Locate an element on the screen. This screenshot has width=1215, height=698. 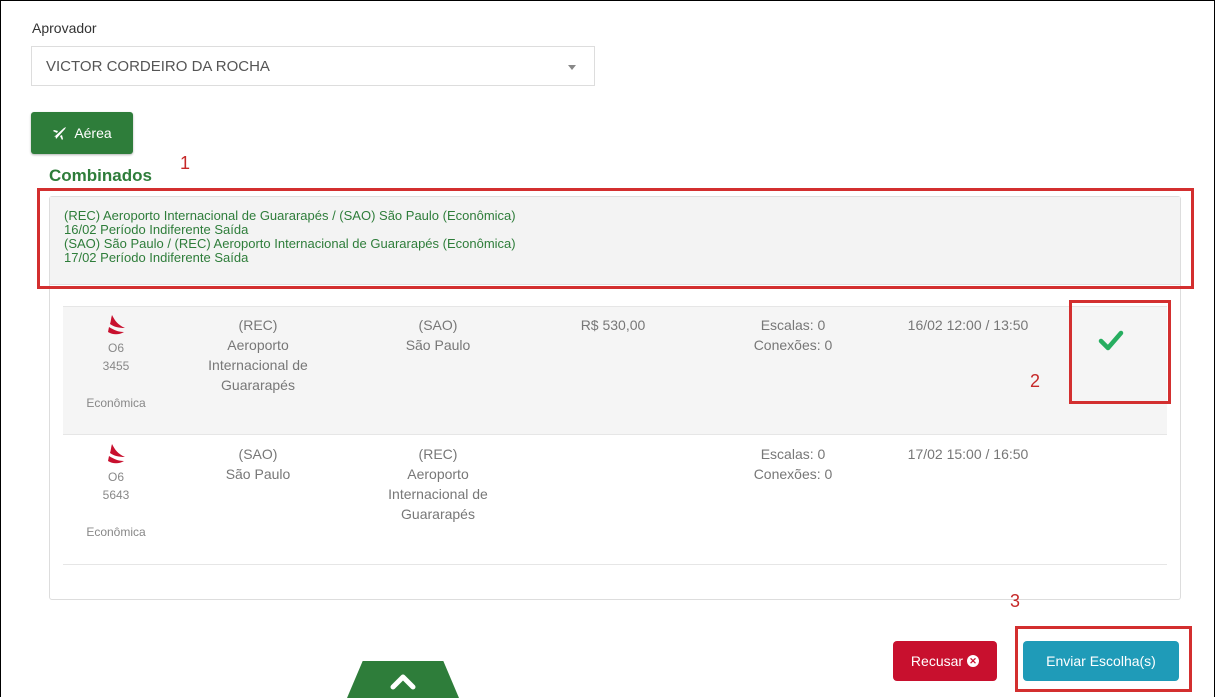
airline-cell: O6 5643 Econômica is located at coordinates (116, 493).